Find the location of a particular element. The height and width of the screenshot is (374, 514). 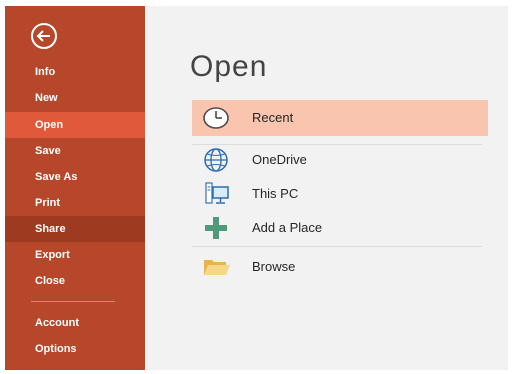

location-this-pc: This PC is located at coordinates (340, 194).